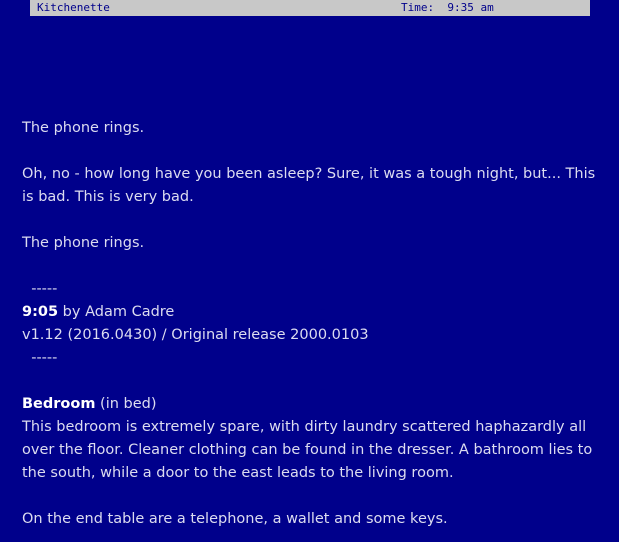 This screenshot has height=542, width=619. What do you see at coordinates (40, 312) in the screenshot?
I see `game-title: 9:05` at bounding box center [40, 312].